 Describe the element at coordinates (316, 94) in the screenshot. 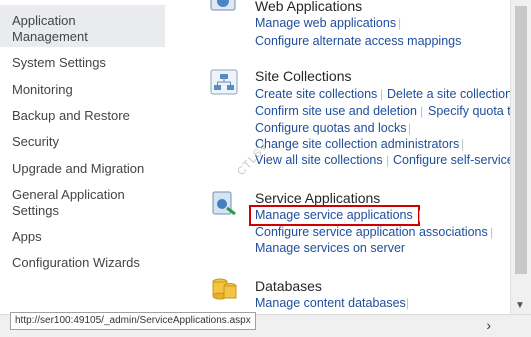

I see `create-site-collections-link: Create site collections` at that location.